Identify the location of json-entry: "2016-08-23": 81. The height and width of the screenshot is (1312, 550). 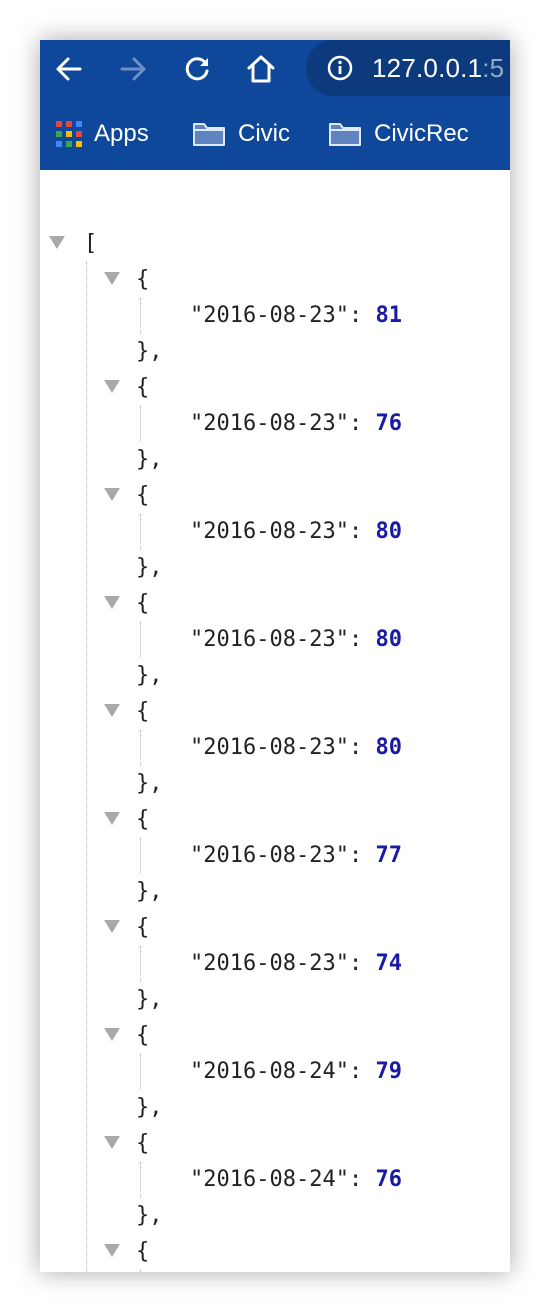
(296, 316).